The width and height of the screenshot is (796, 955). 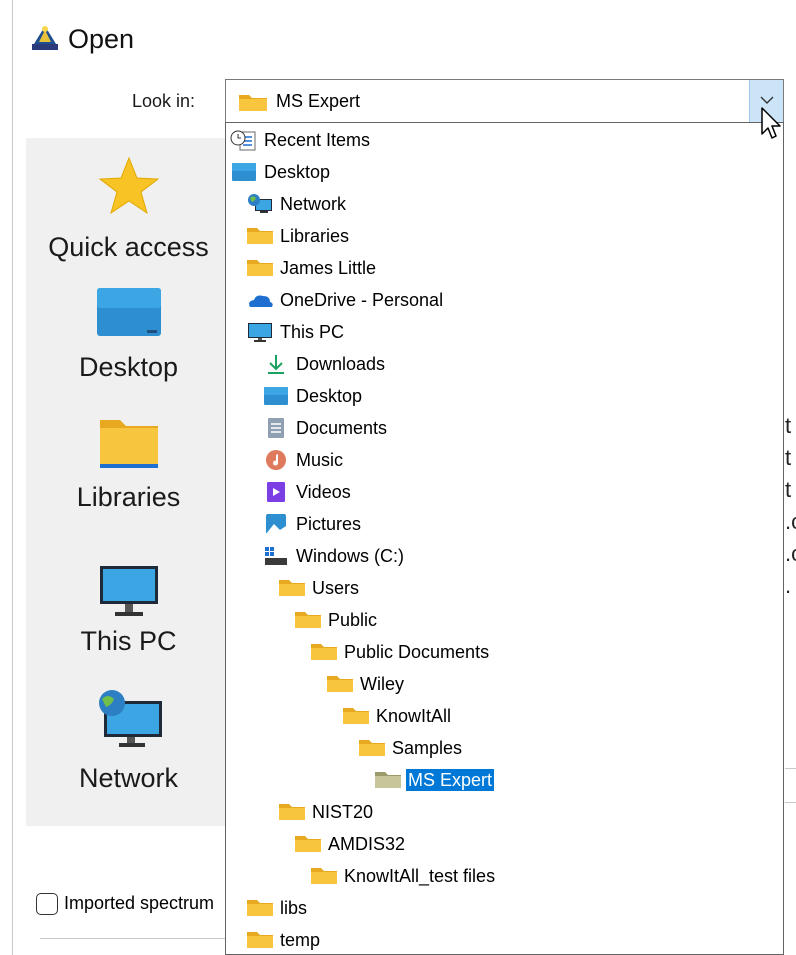 What do you see at coordinates (312, 332) in the screenshot?
I see `dropdown-item-label: This PC` at bounding box center [312, 332].